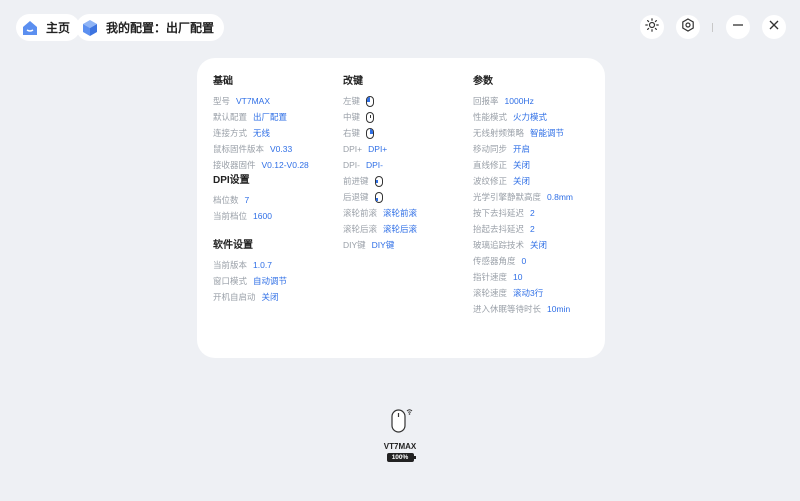 This screenshot has height=501, width=800. I want to click on info-row-connection: 连接方式 无线, so click(242, 133).